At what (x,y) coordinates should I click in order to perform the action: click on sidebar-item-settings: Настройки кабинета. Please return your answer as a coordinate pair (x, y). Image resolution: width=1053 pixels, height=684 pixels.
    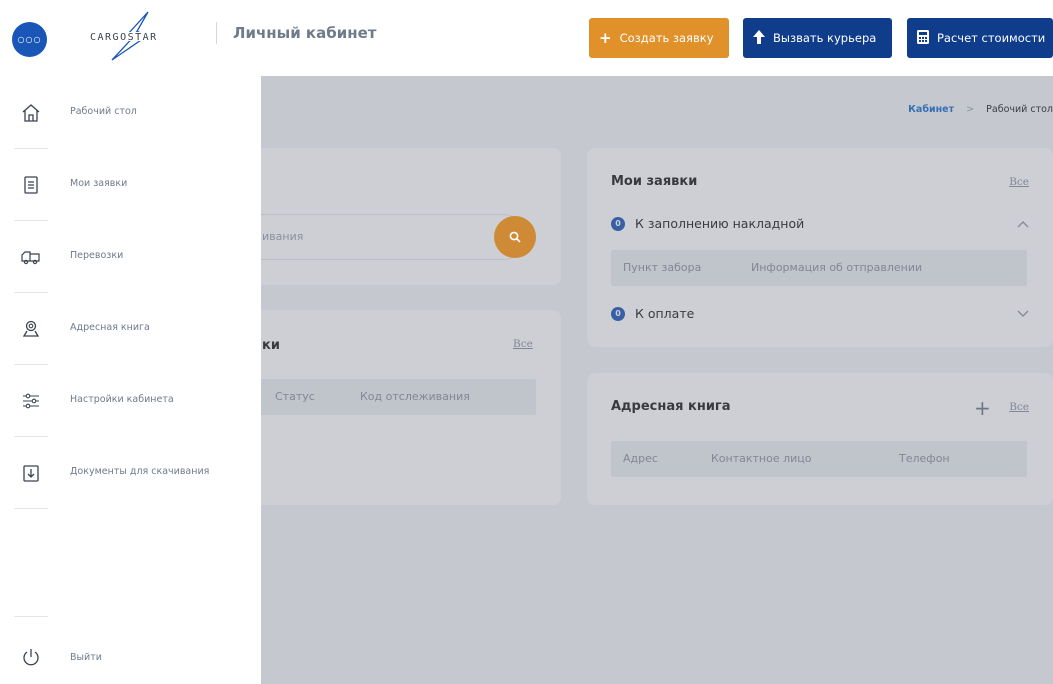
    Looking at the image, I should click on (130, 400).